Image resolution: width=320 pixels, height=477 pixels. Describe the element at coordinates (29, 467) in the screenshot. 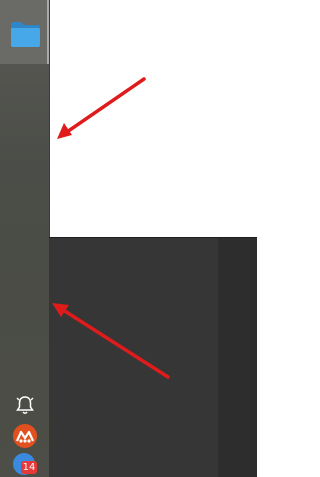

I see `notification-badge: 14` at that location.